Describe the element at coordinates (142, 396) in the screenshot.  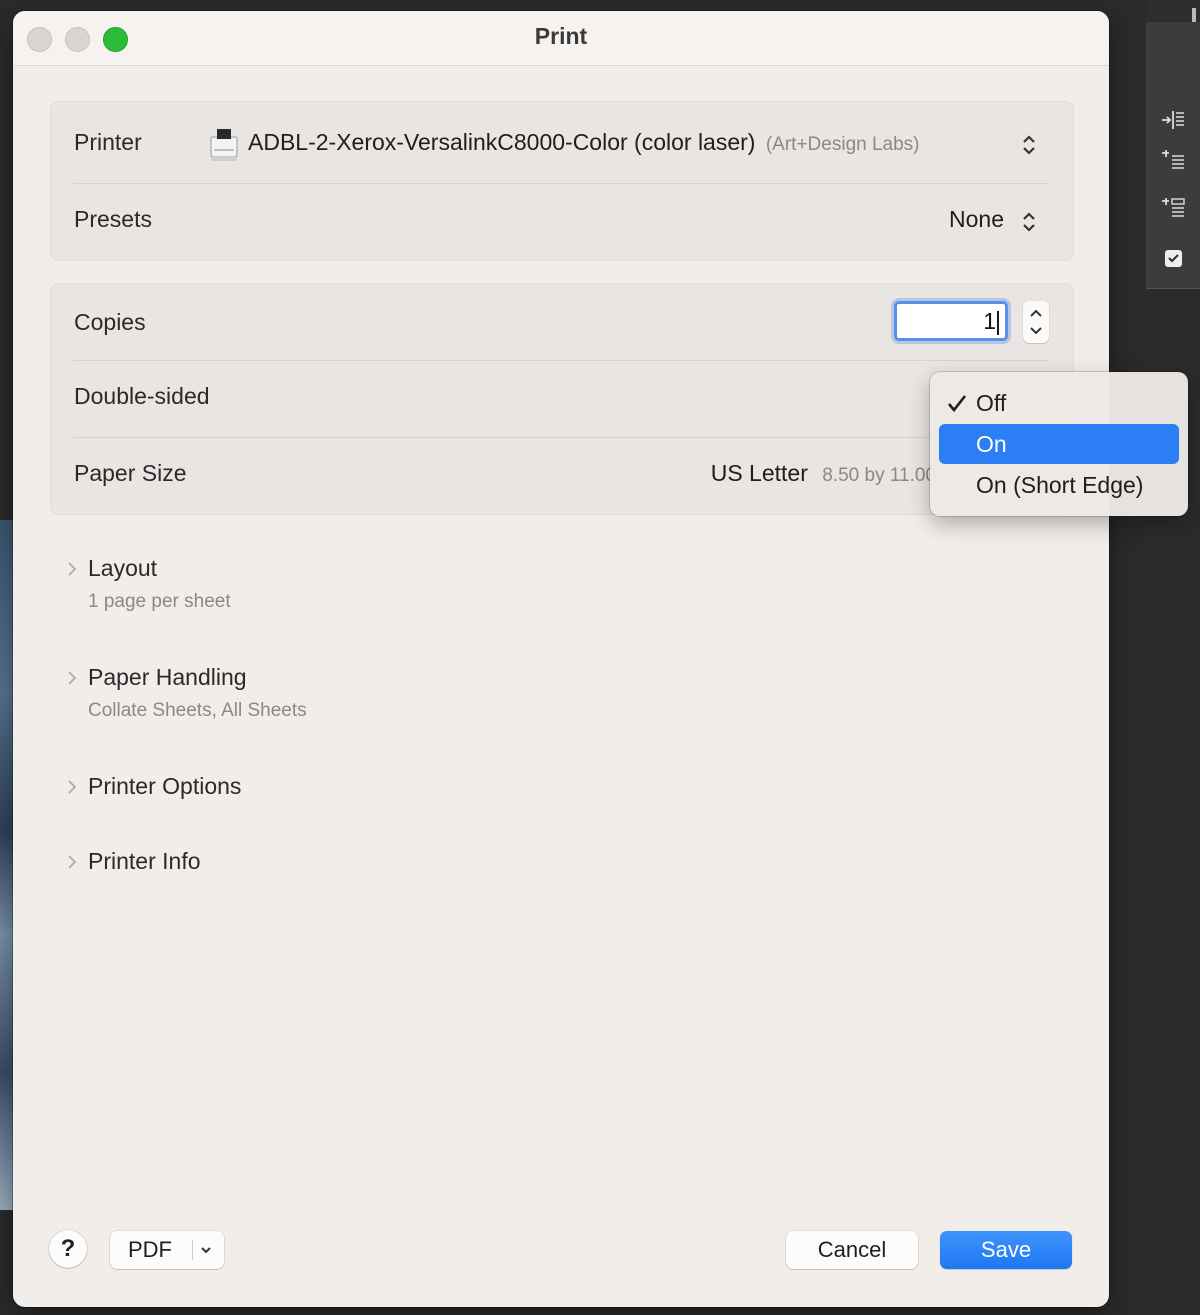
I see `double-sided-label: Double-sided` at that location.